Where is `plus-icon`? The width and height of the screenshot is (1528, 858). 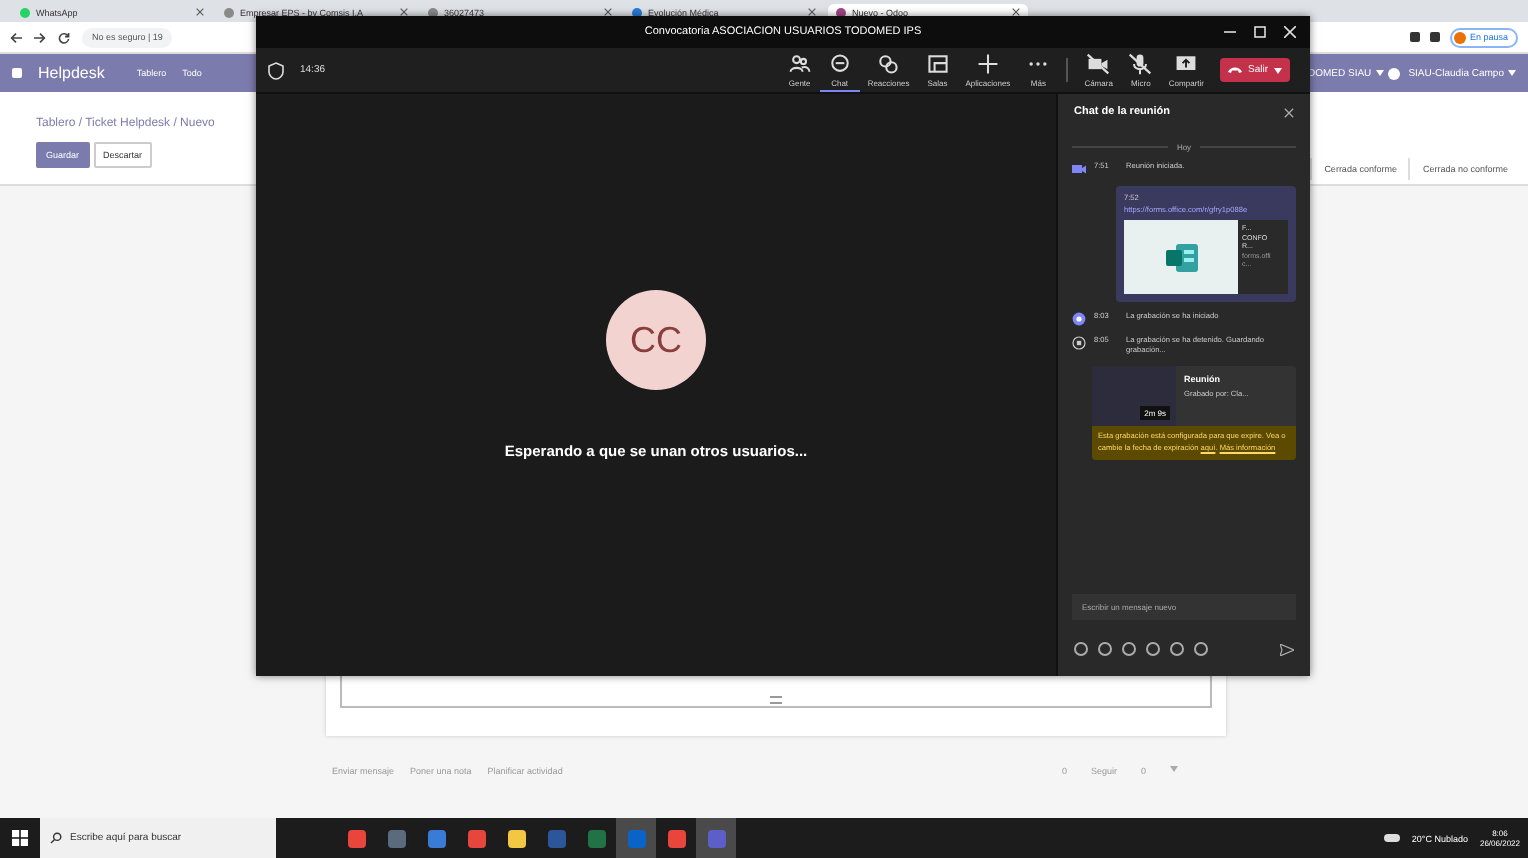
plus-icon is located at coordinates (987, 63).